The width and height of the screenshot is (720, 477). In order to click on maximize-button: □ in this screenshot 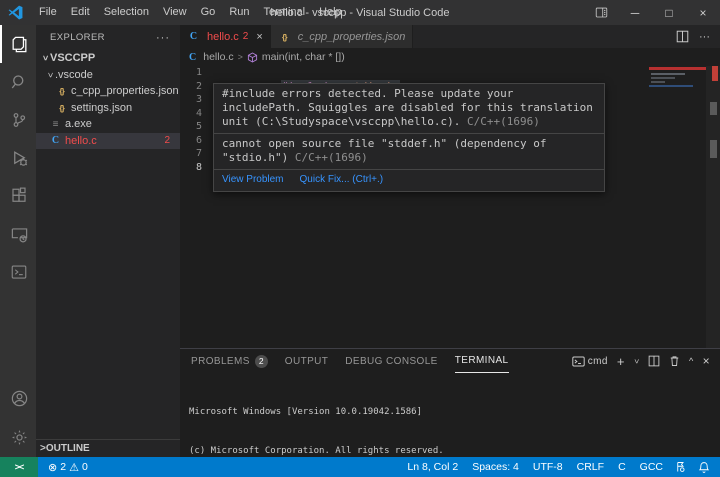, I will do `click(669, 12)`.